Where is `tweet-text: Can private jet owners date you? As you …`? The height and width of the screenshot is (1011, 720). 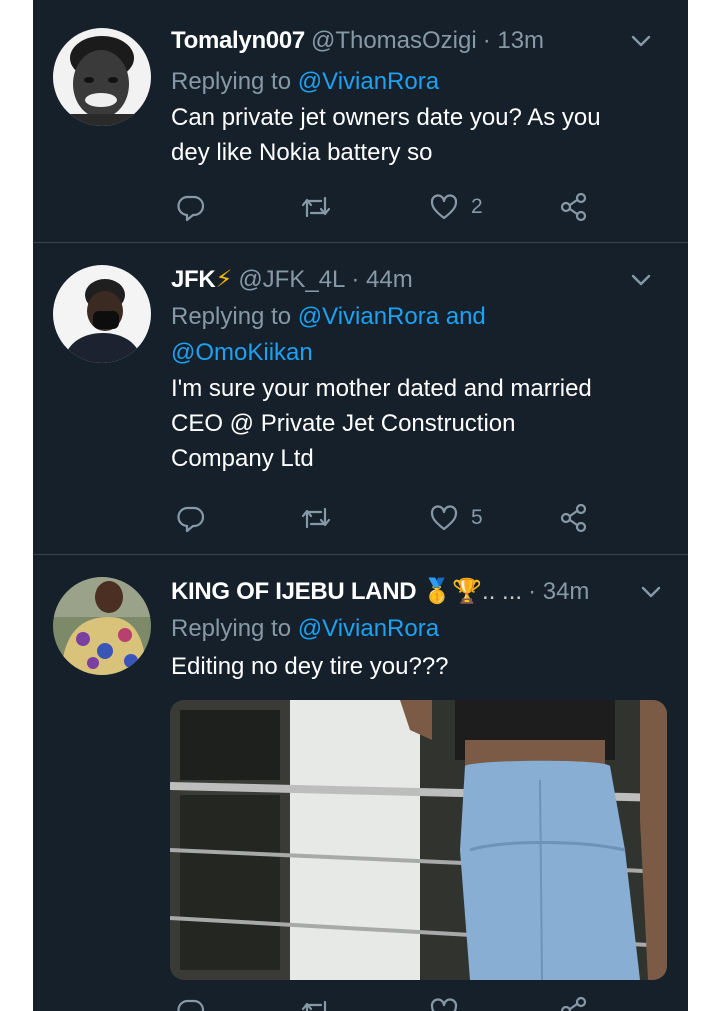 tweet-text: Can private jet owners date you? As you … is located at coordinates (422, 135).